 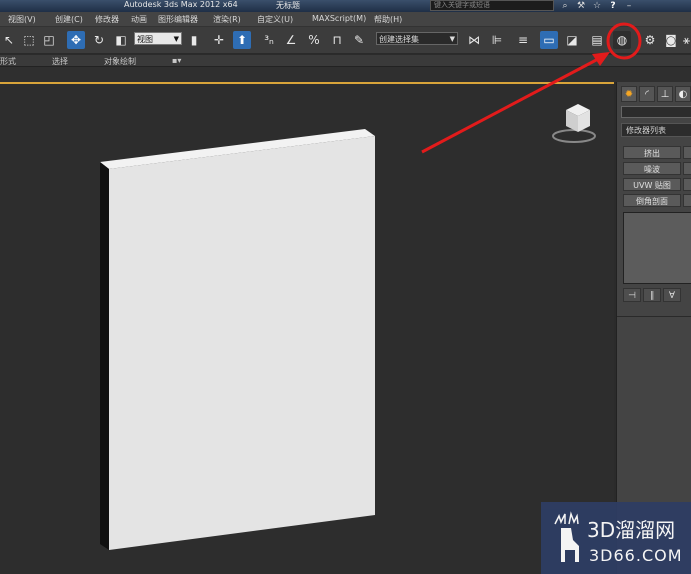 I want to click on menu-animation: 动画, so click(x=139, y=19).